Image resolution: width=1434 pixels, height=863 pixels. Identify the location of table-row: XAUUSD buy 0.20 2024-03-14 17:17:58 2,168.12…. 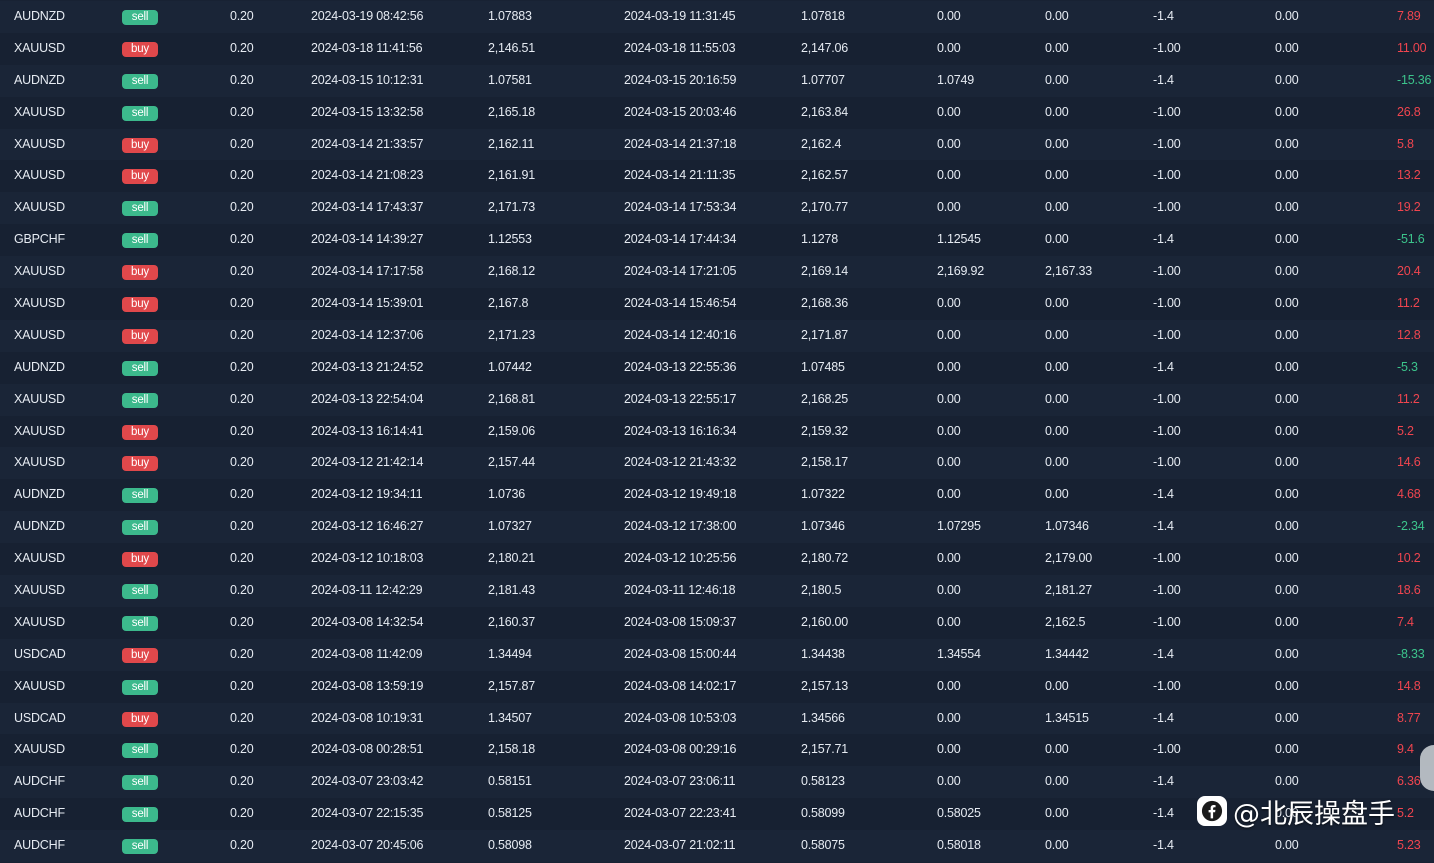
(717, 272).